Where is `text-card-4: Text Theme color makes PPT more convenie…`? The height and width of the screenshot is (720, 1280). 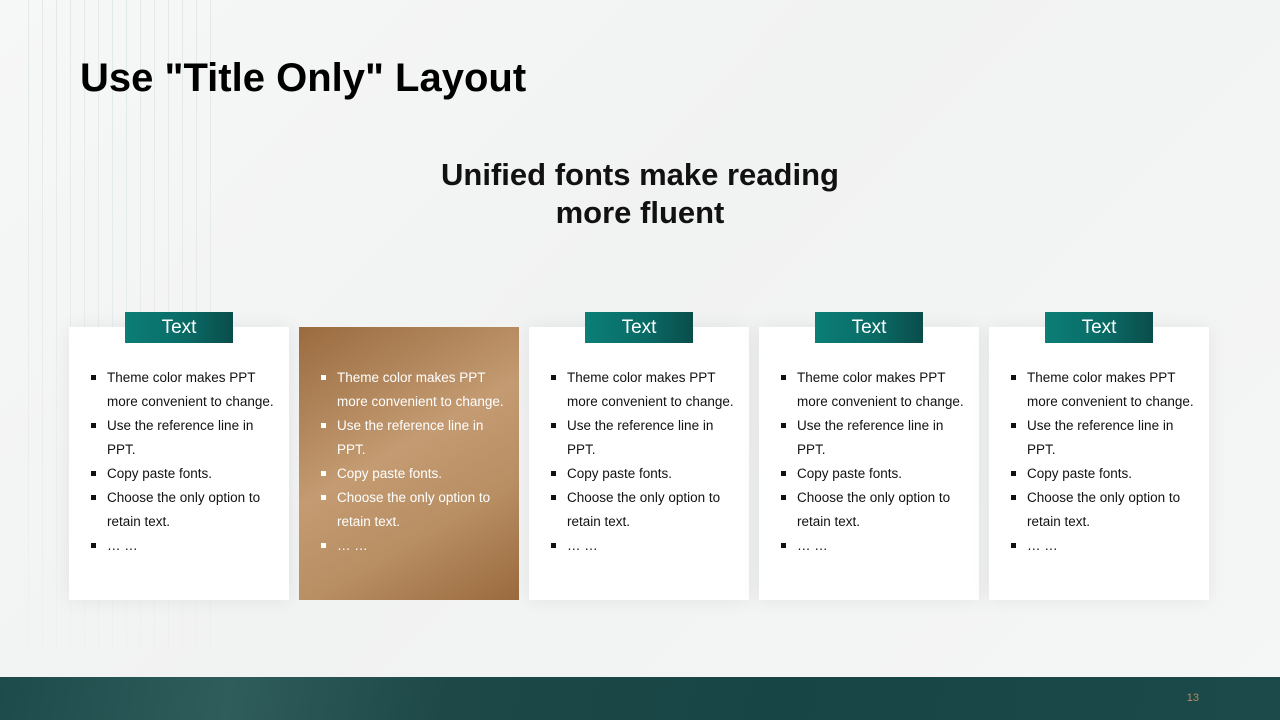 text-card-4: Text Theme color makes PPT more convenie… is located at coordinates (869, 456).